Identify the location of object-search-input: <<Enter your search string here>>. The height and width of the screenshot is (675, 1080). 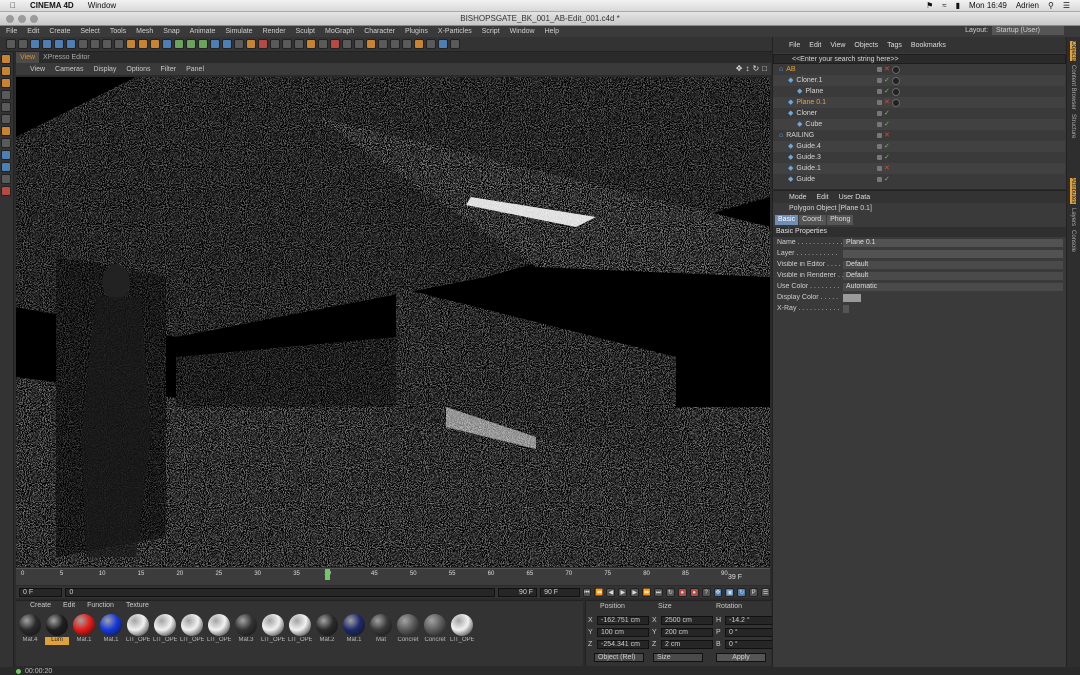
(919, 59).